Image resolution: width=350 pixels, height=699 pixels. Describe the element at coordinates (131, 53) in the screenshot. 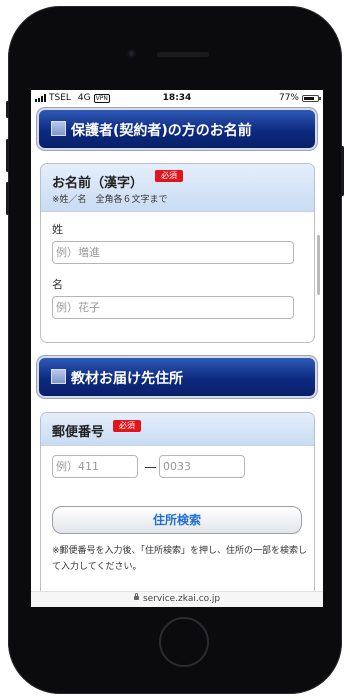

I see `front-camera` at that location.